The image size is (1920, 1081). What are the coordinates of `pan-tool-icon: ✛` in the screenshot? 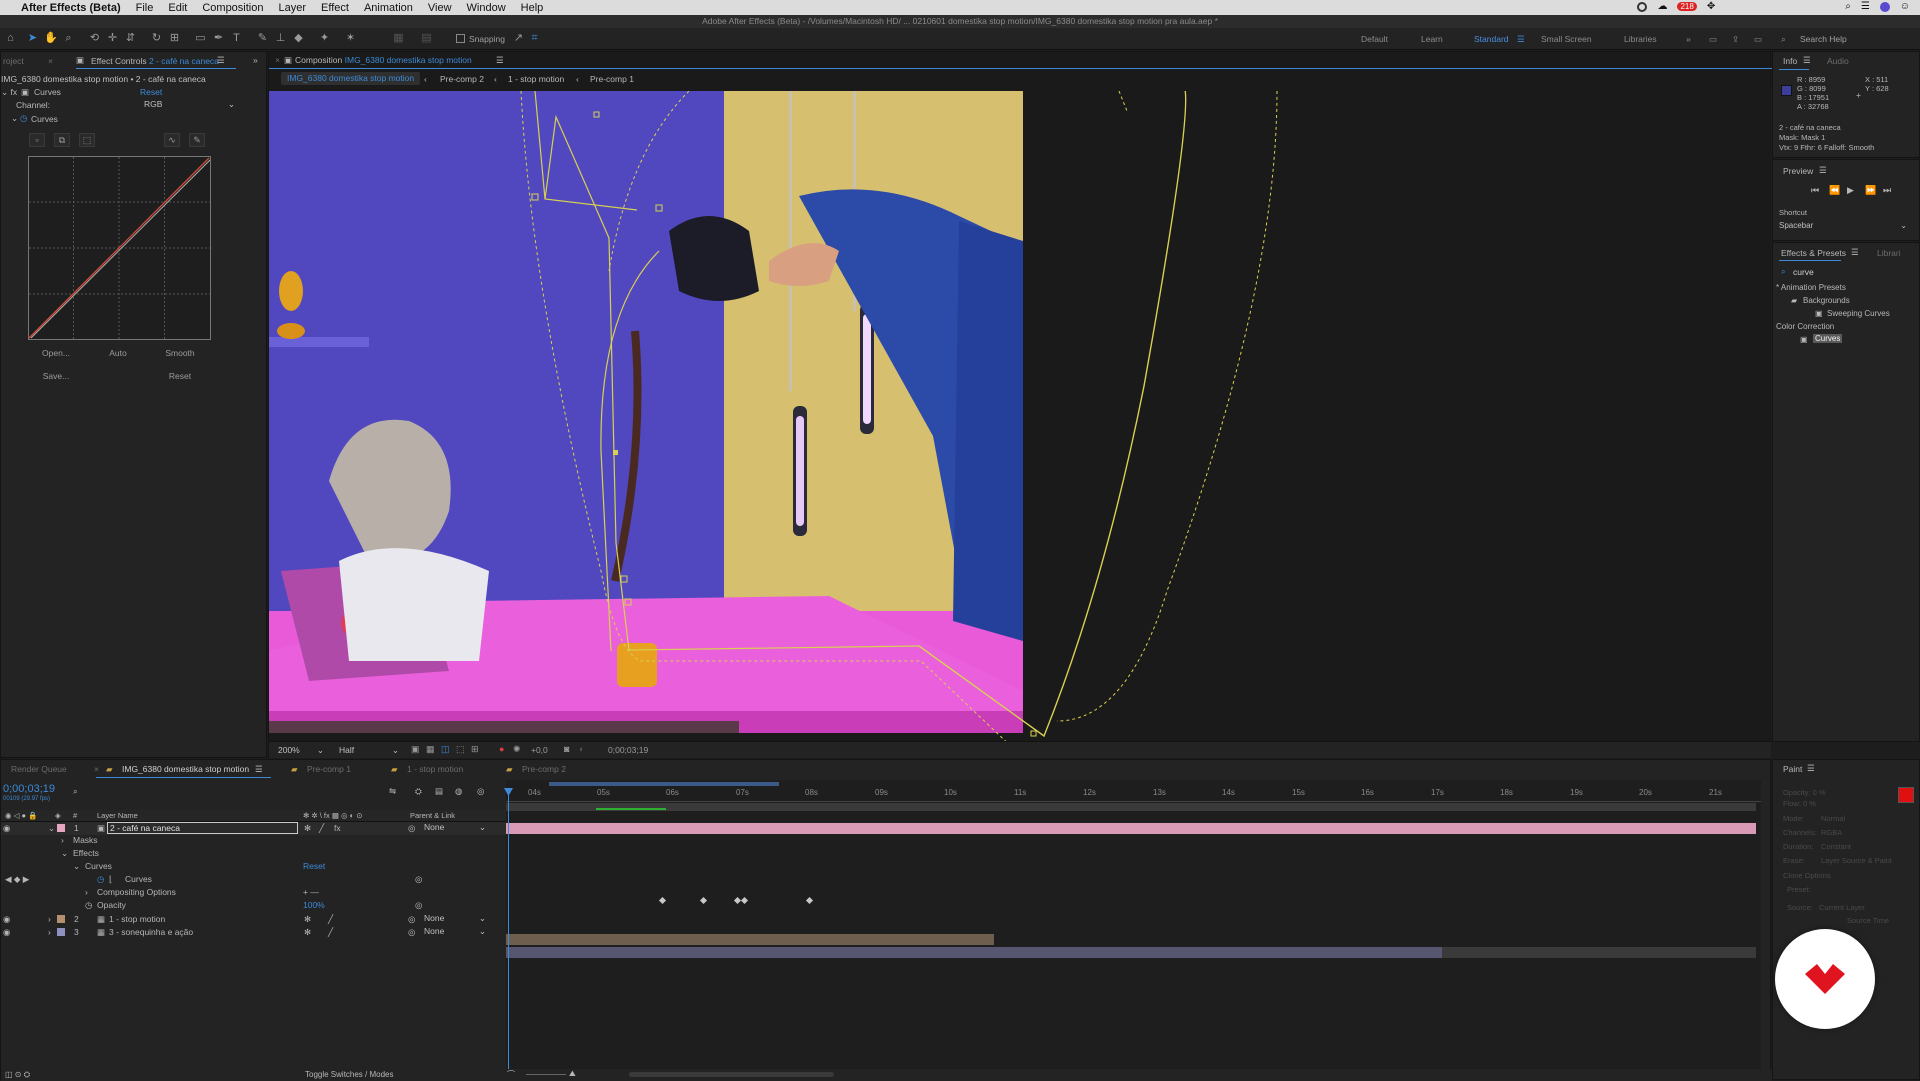 It's located at (112, 38).